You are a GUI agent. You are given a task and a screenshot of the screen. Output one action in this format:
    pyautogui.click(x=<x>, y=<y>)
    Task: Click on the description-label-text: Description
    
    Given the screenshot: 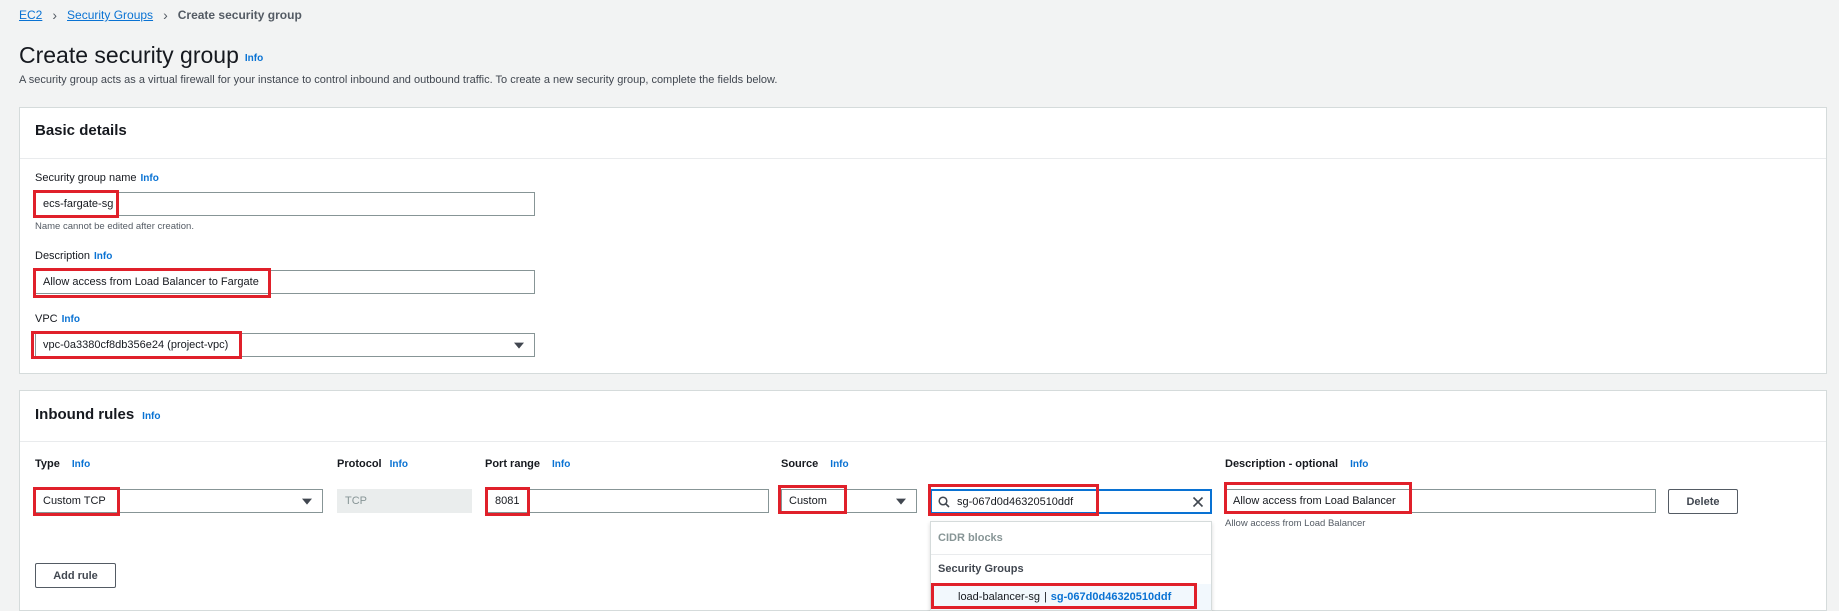 What is the action you would take?
    pyautogui.click(x=63, y=256)
    